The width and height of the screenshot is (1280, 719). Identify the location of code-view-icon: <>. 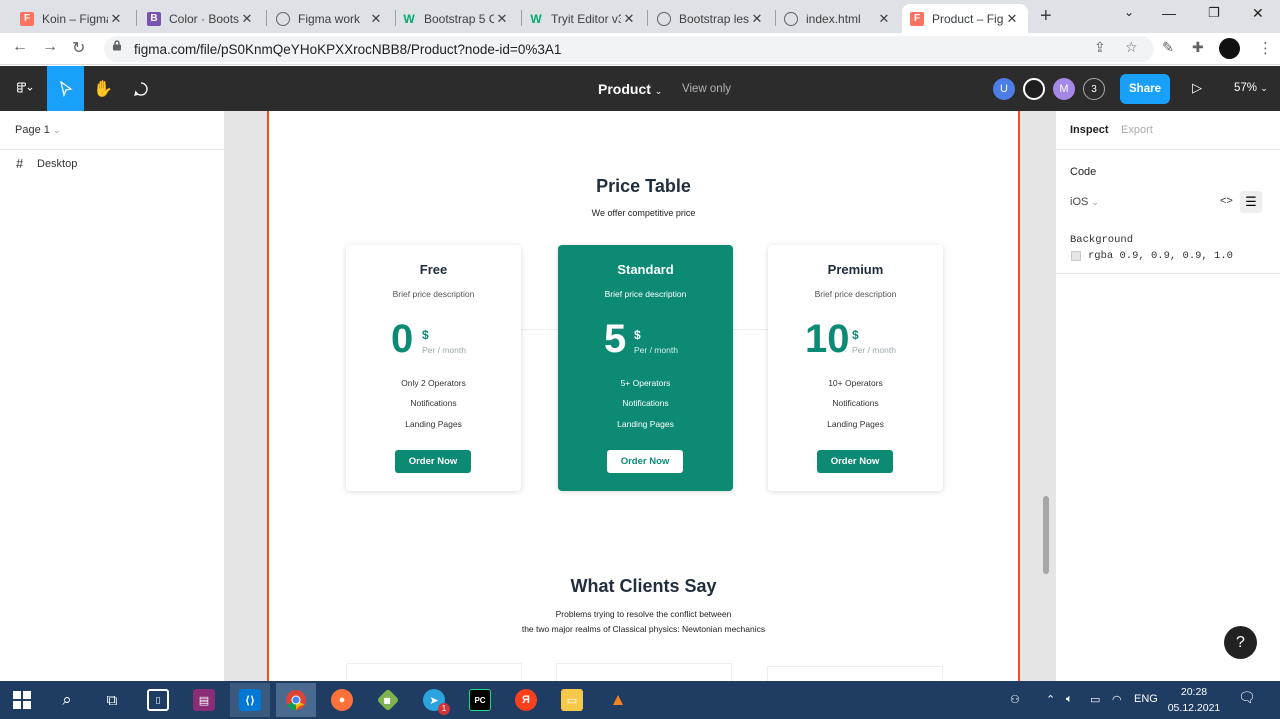
(1226, 201).